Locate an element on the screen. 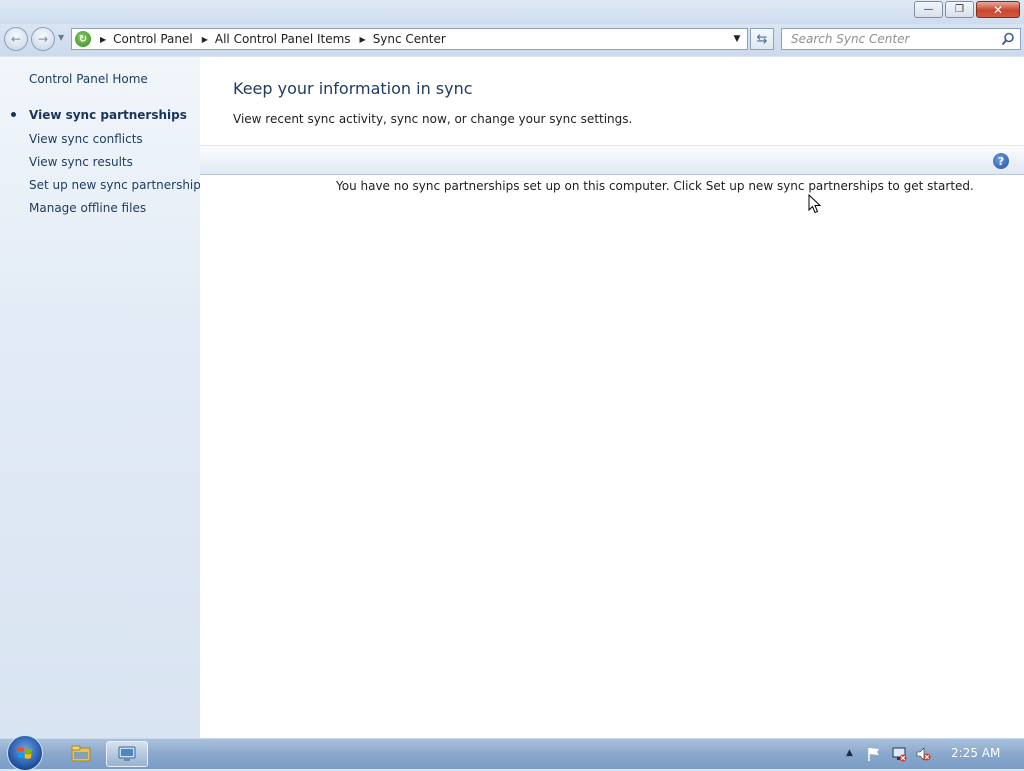 The height and width of the screenshot is (771, 1024). show-hidden-icons-icon: ▲ is located at coordinates (849, 753).